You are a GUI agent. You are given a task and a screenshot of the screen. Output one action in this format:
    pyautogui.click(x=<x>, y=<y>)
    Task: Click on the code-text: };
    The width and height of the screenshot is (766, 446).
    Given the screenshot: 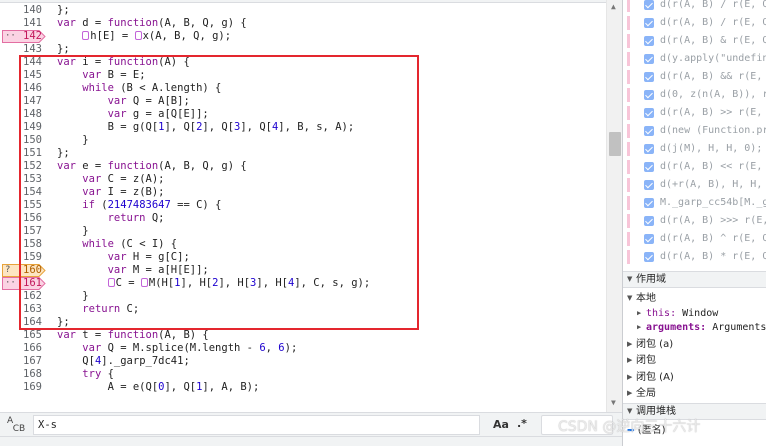 What is the action you would take?
    pyautogui.click(x=63, y=10)
    